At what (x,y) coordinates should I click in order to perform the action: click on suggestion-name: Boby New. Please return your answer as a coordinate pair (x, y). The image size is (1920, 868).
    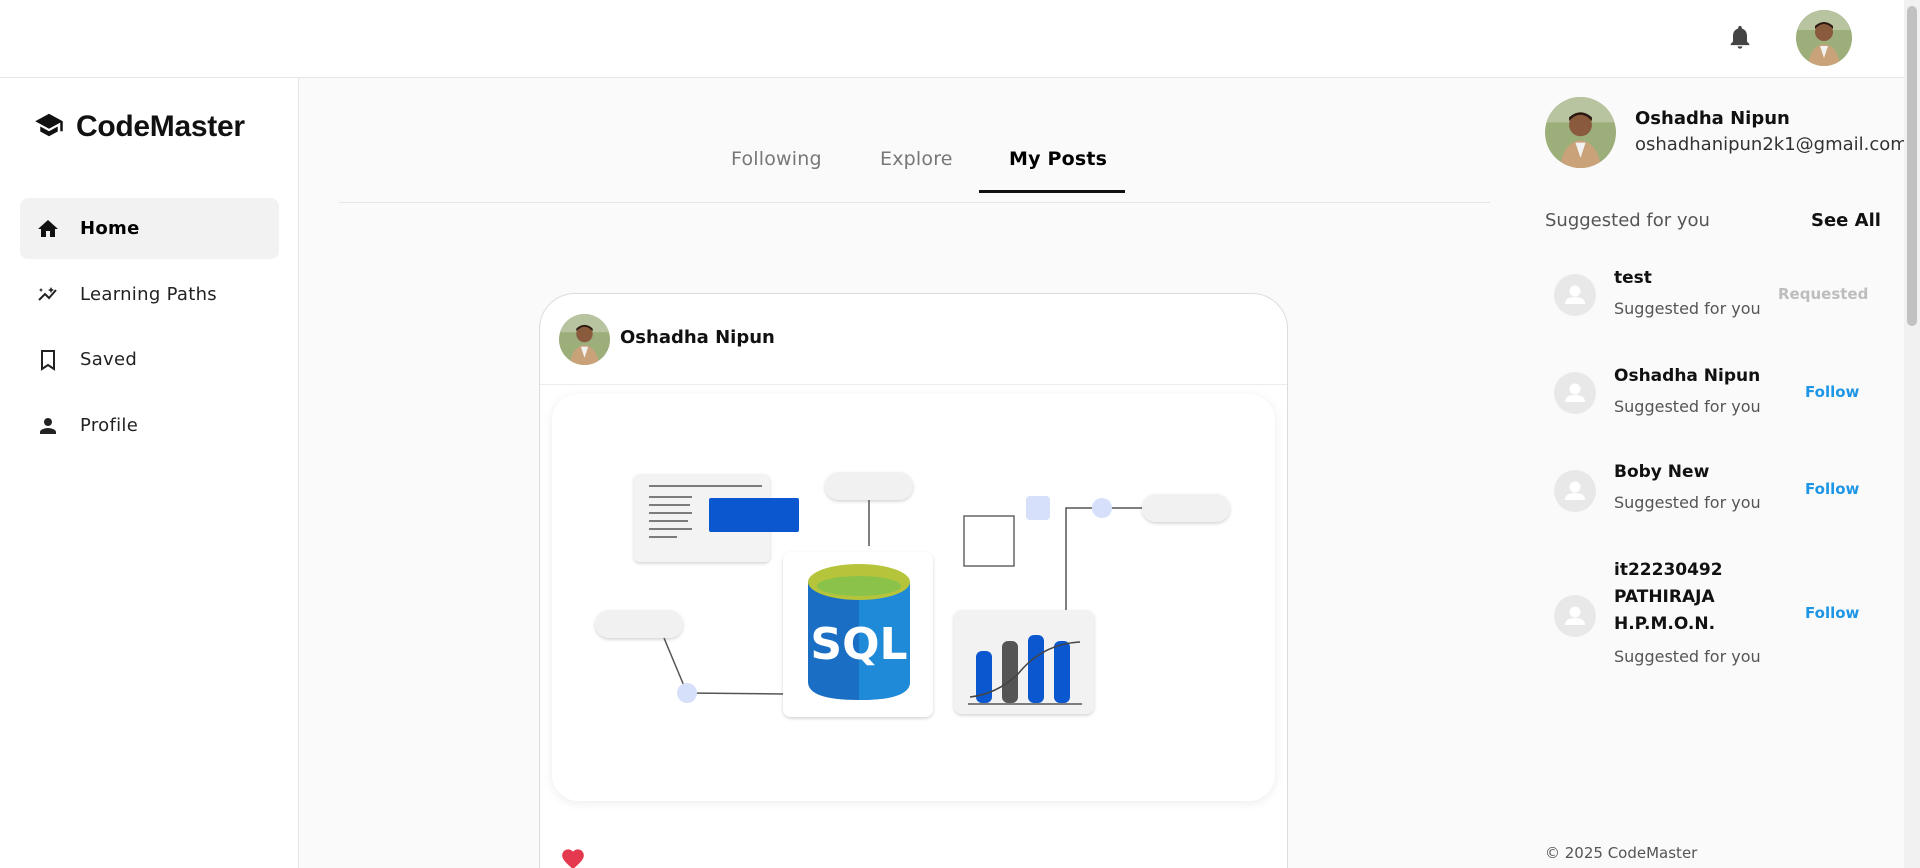
    Looking at the image, I should click on (1661, 472).